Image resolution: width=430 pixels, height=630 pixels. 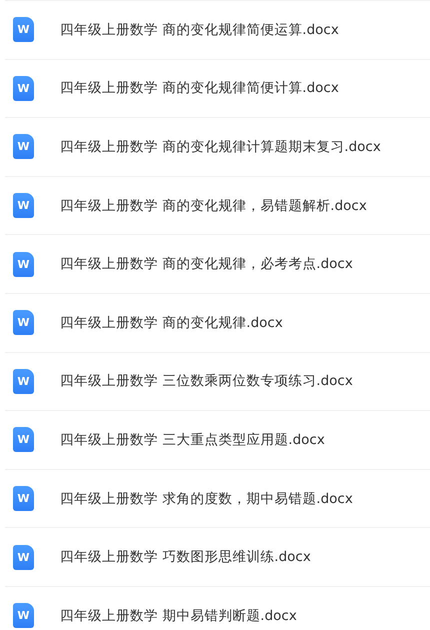 I want to click on file-name: 四年级上册数学 求角的度数，期中易错题.docx, so click(x=206, y=499).